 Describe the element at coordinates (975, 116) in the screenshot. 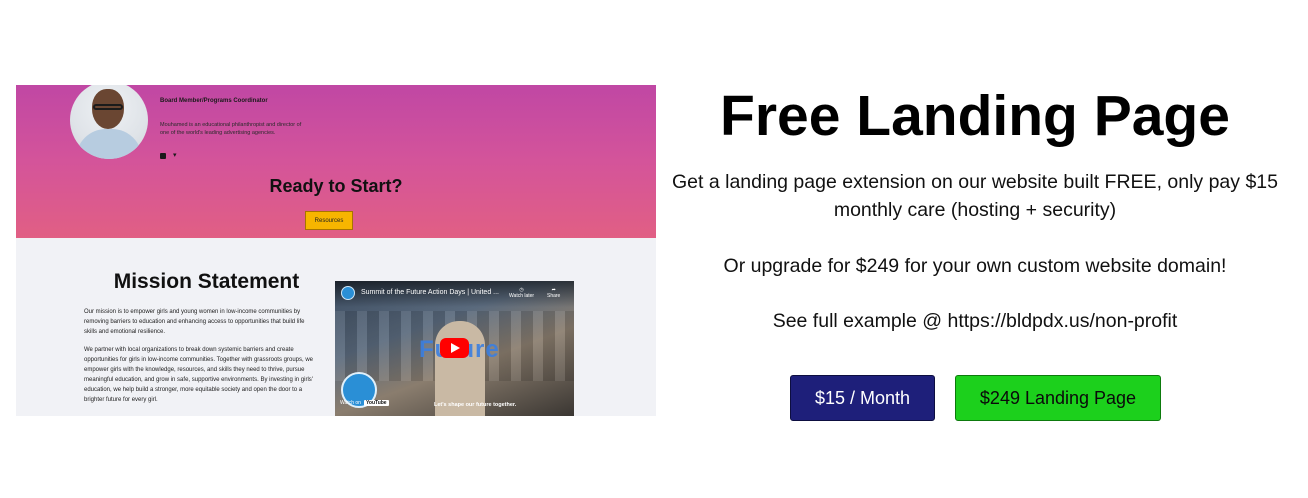

I see `page-title: Free Landing Page` at that location.